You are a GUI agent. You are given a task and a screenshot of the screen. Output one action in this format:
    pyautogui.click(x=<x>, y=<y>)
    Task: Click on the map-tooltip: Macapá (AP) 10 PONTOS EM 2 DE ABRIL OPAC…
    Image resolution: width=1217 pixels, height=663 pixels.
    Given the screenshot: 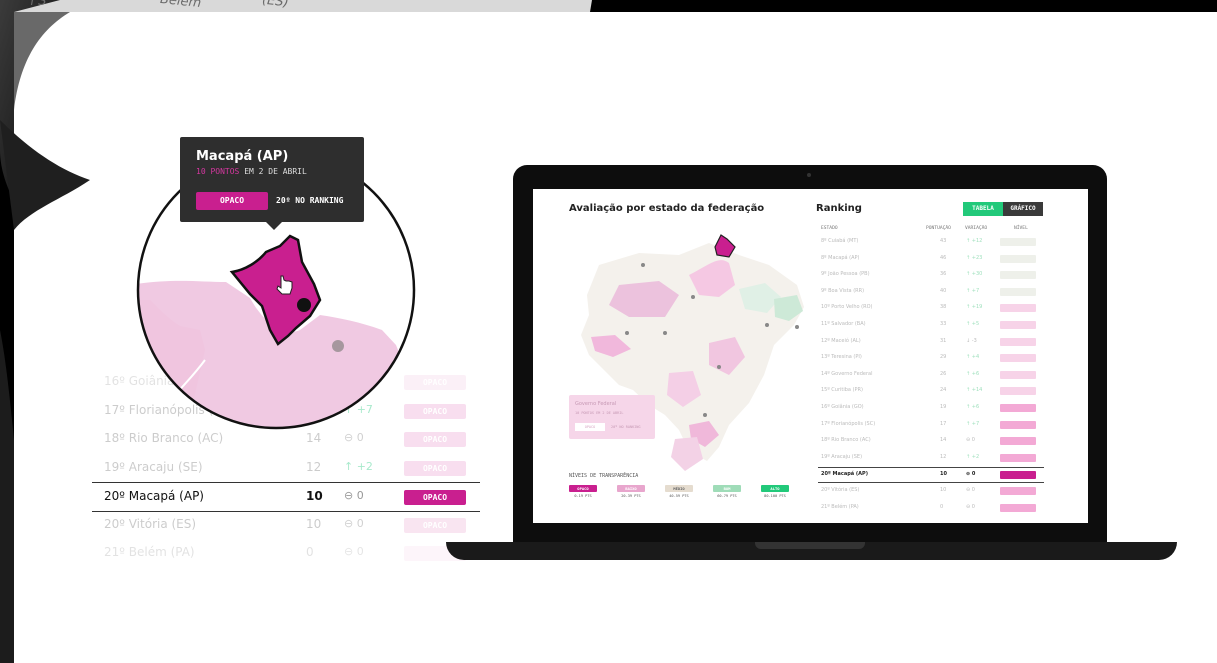 What is the action you would take?
    pyautogui.click(x=272, y=183)
    